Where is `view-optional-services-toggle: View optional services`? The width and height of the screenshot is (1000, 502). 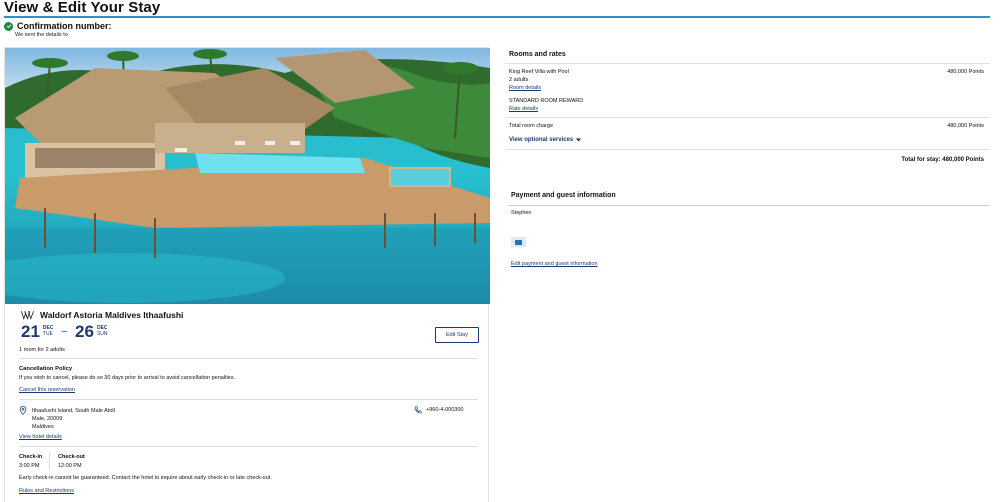
view-optional-services-toggle: View optional services is located at coordinates (545, 140).